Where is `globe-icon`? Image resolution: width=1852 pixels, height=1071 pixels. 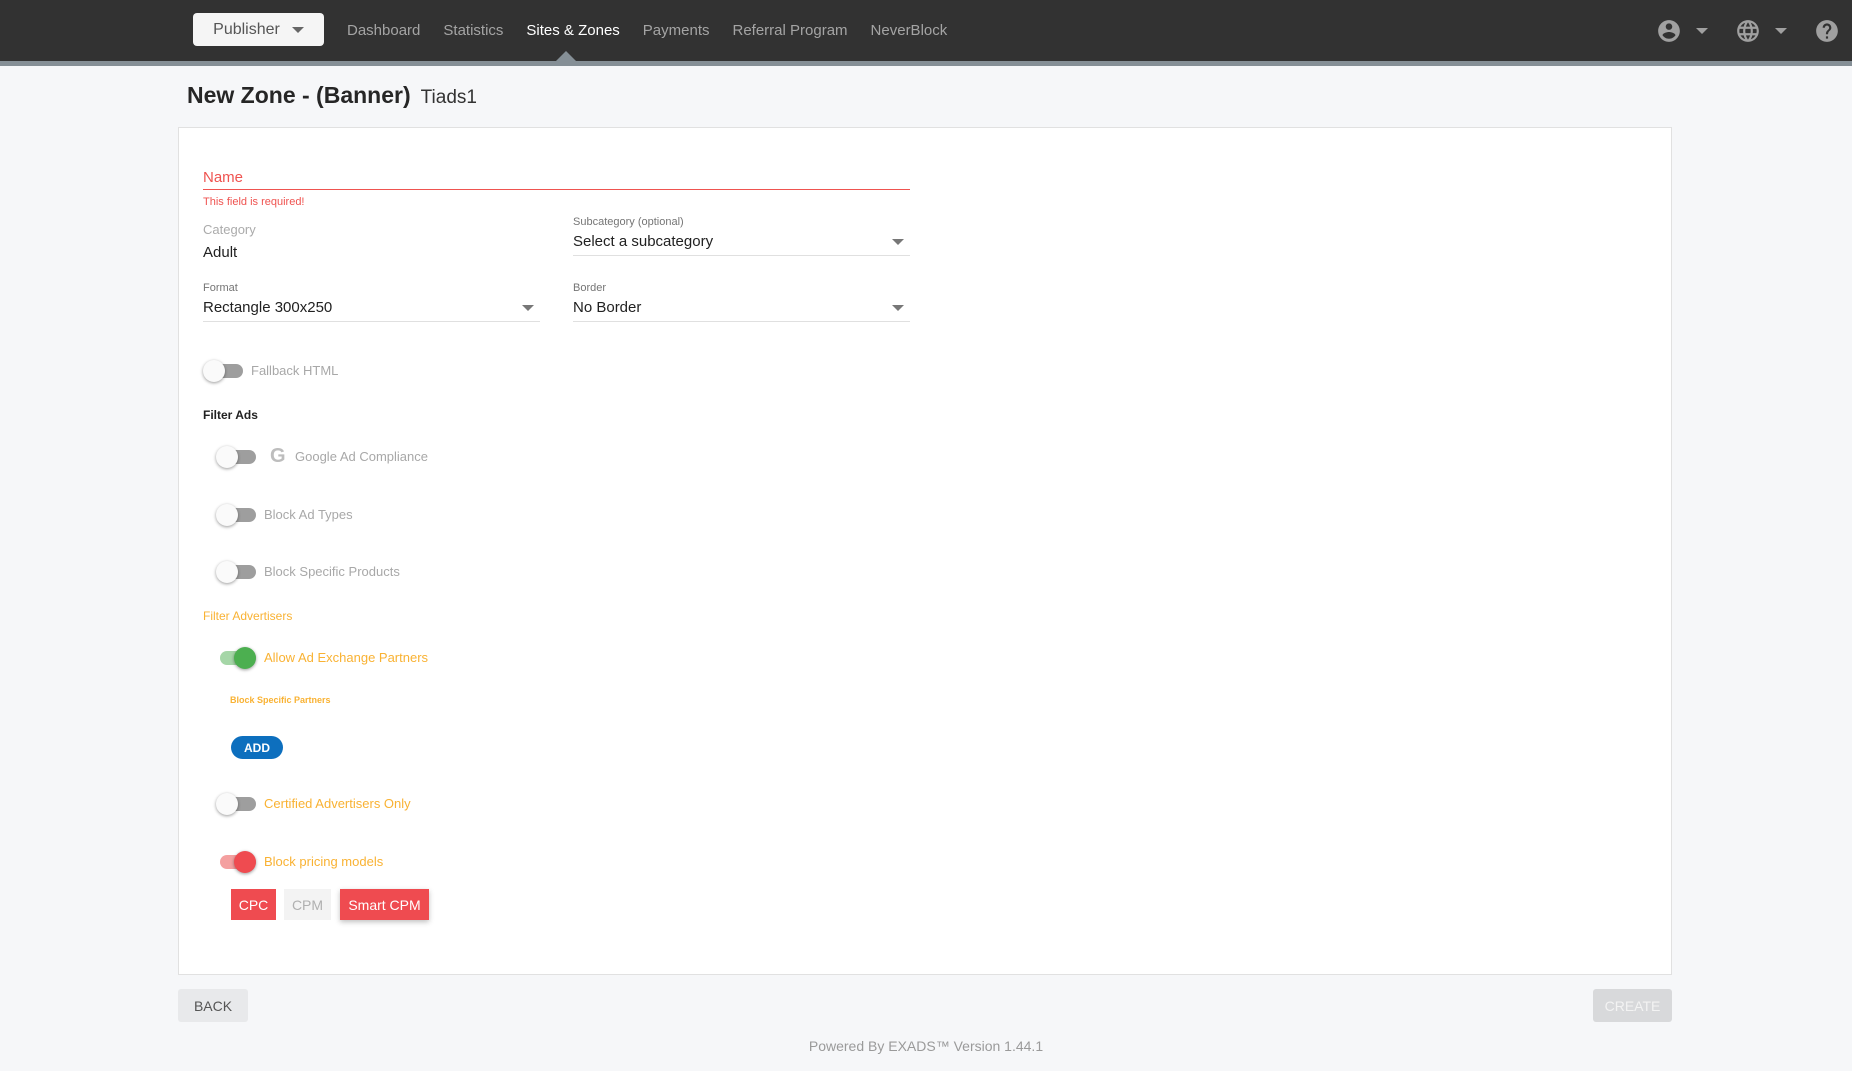
globe-icon is located at coordinates (1748, 30).